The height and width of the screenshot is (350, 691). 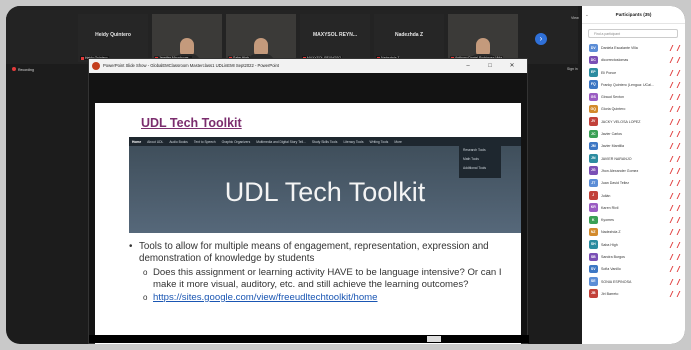 What do you see at coordinates (633, 245) in the screenshot?
I see `participant-row: SH Saba High` at bounding box center [633, 245].